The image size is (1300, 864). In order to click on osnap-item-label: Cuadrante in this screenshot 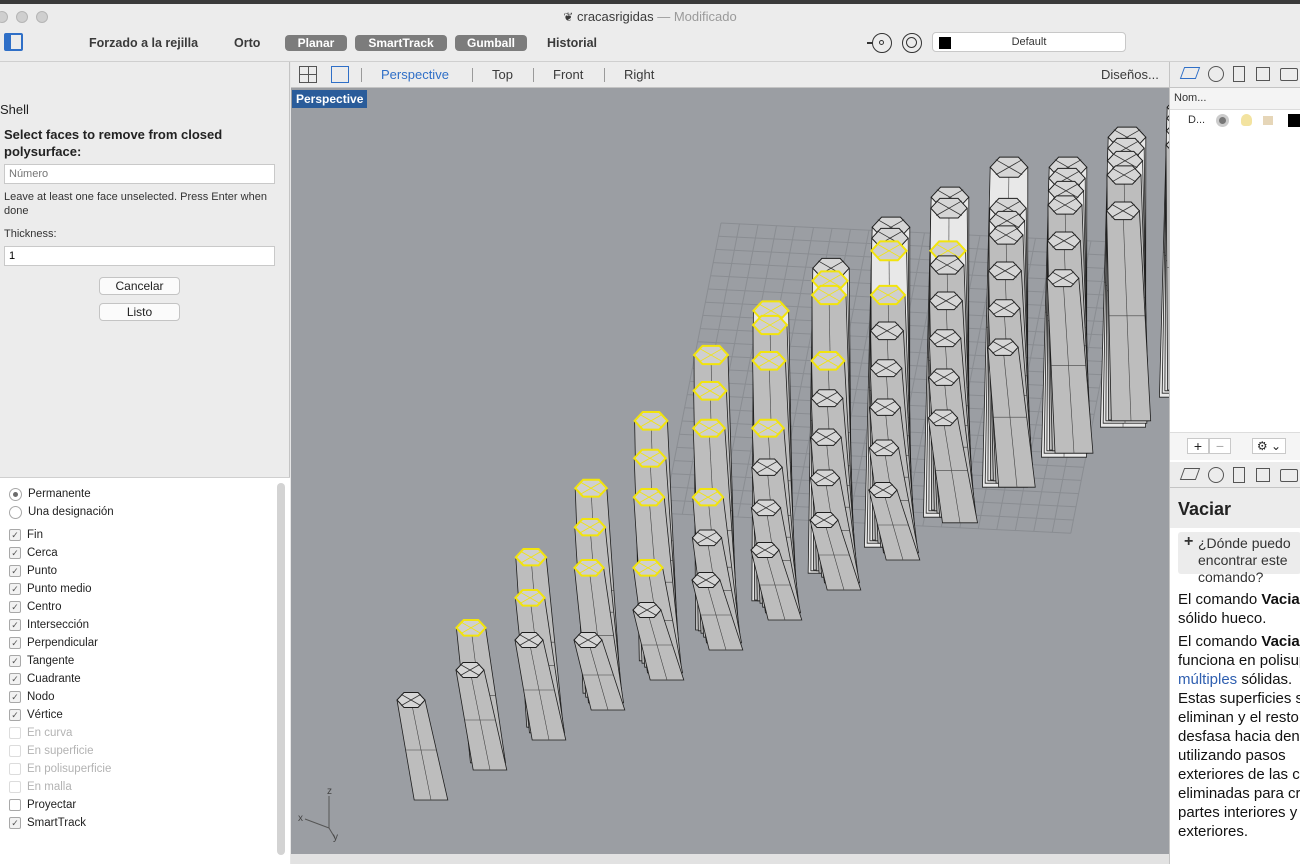, I will do `click(54, 679)`.